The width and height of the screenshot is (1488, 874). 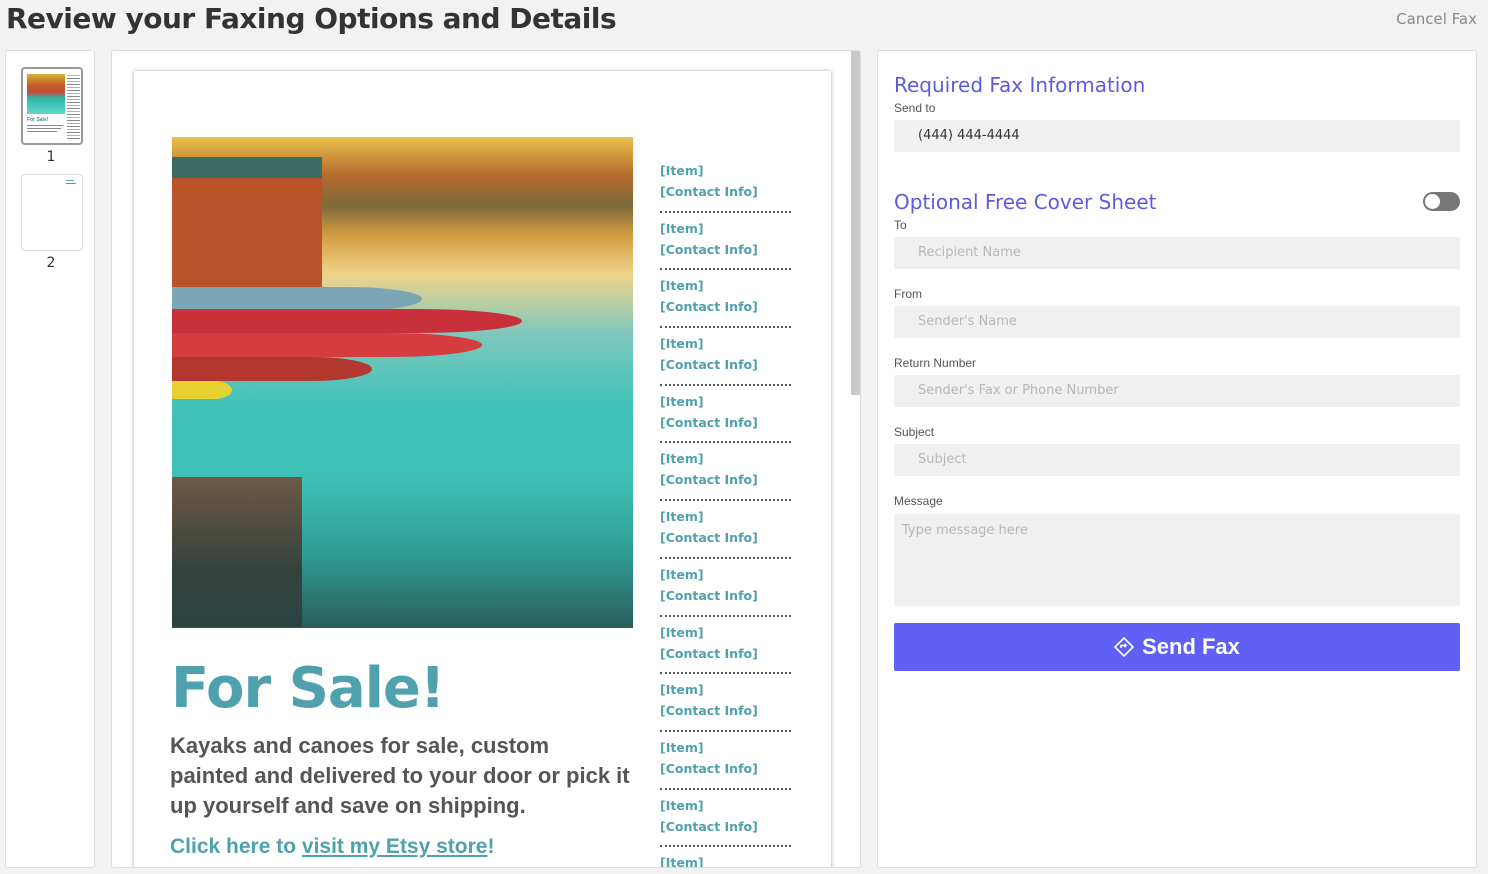 I want to click on water-reflection, so click(x=237, y=552).